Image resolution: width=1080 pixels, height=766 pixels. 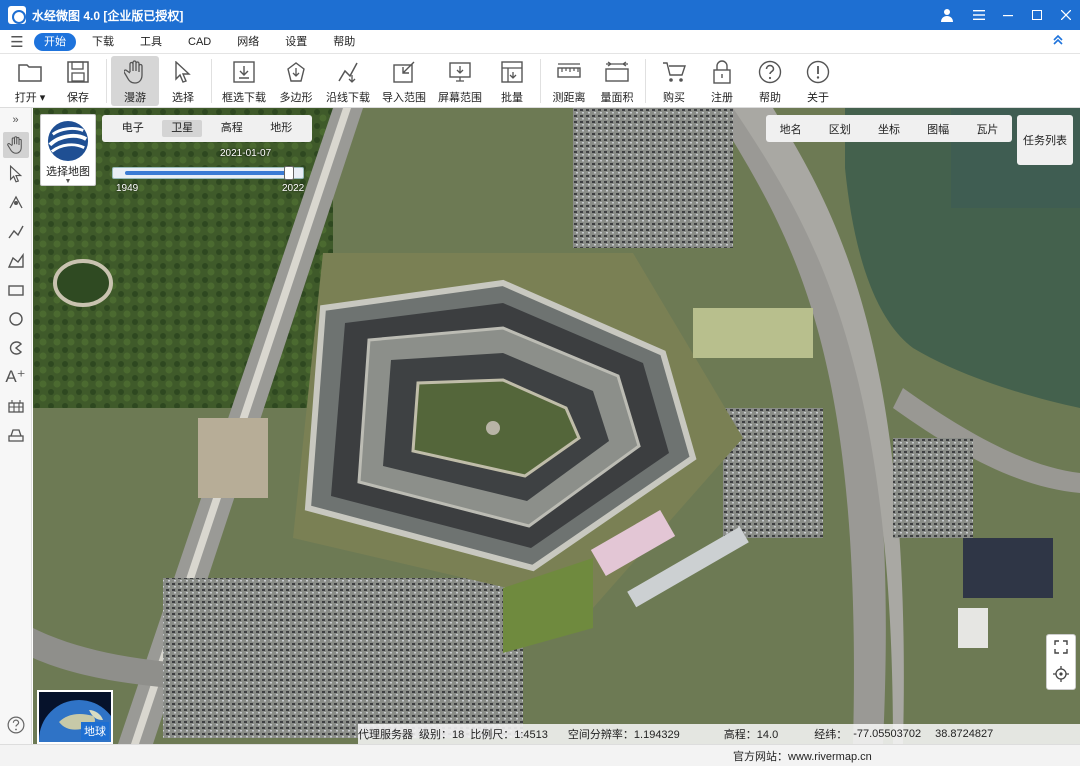 I want to click on select-button: 选择, so click(x=183, y=81).